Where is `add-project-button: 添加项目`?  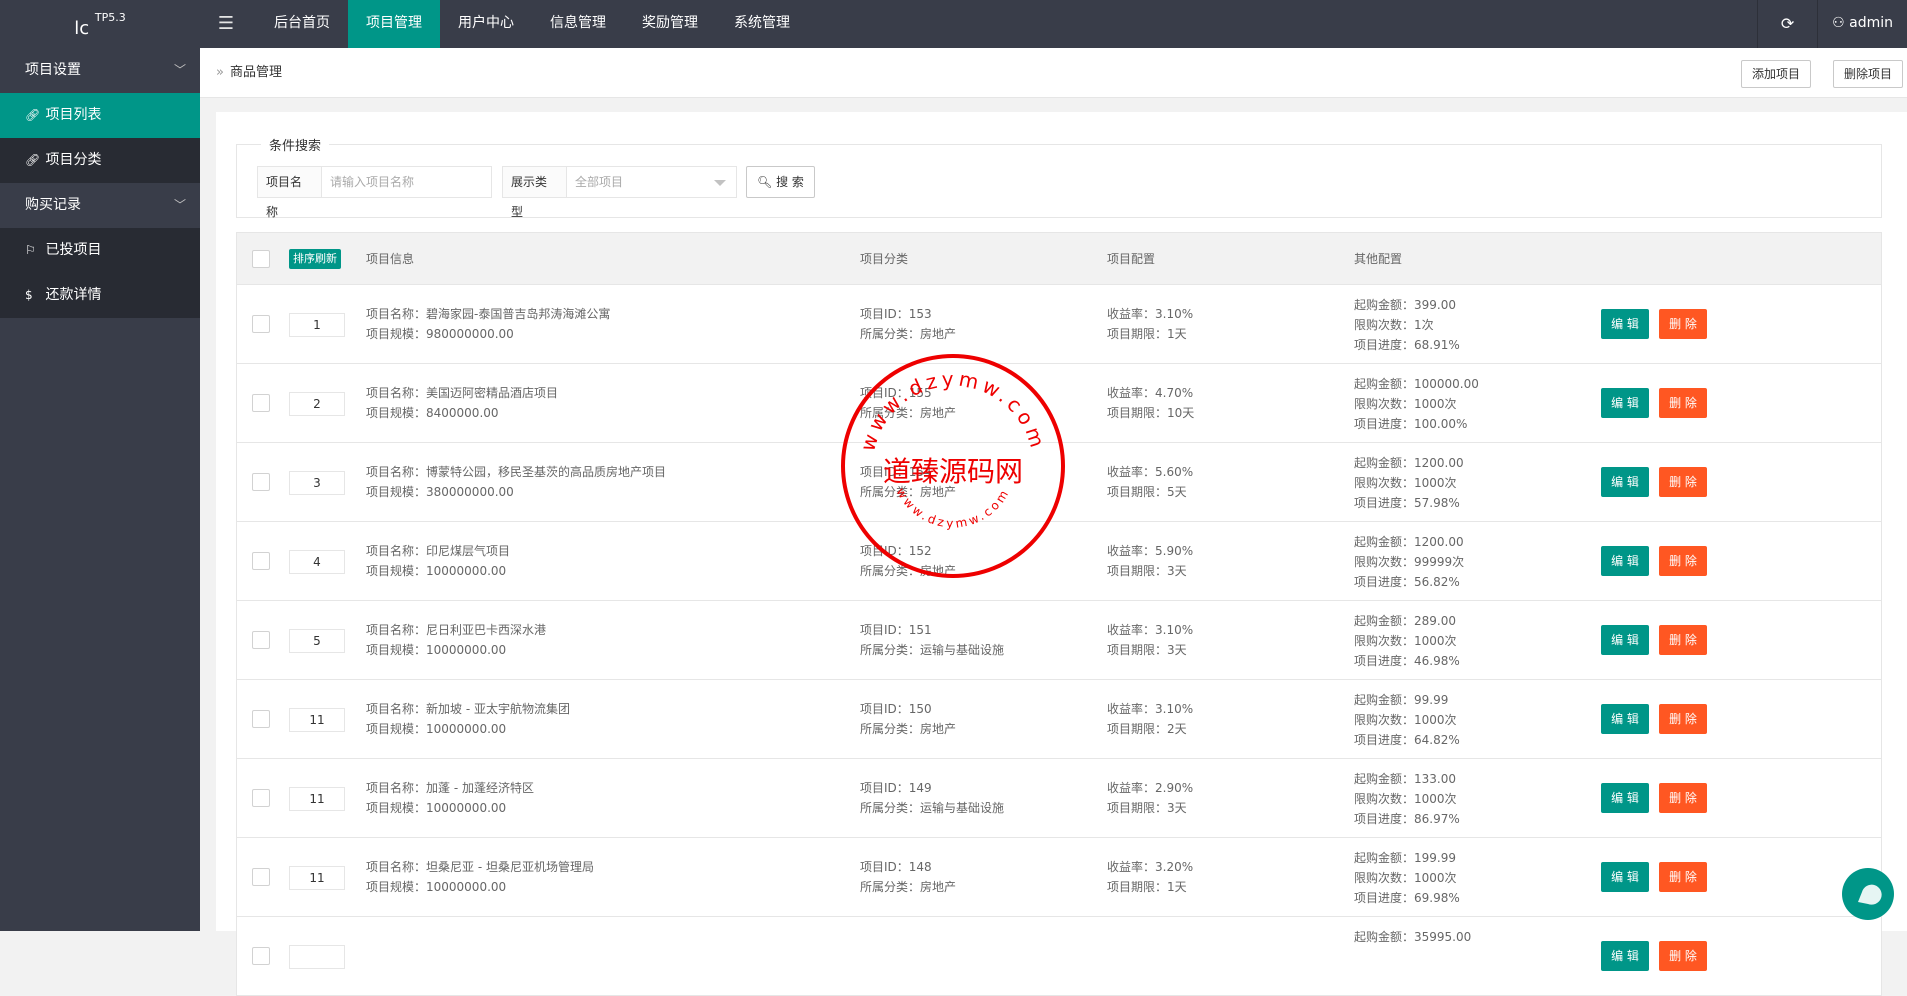 add-project-button: 添加项目 is located at coordinates (1776, 74).